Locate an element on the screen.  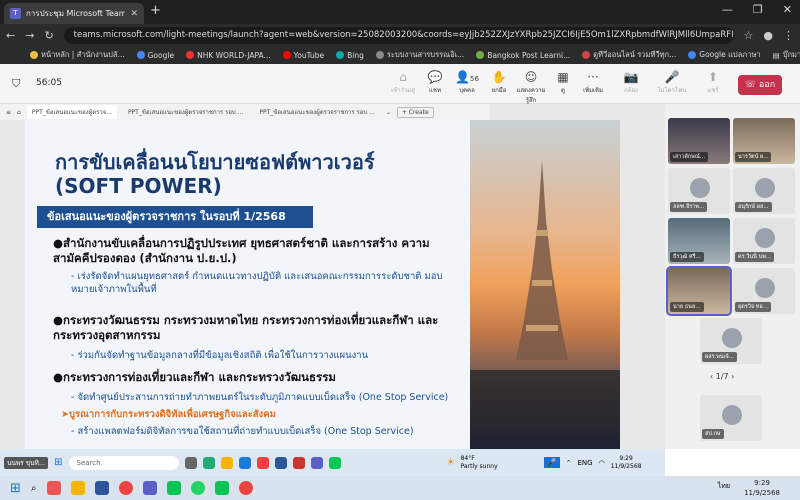
participant-tile: สป.กษ is located at coordinates (731, 418).